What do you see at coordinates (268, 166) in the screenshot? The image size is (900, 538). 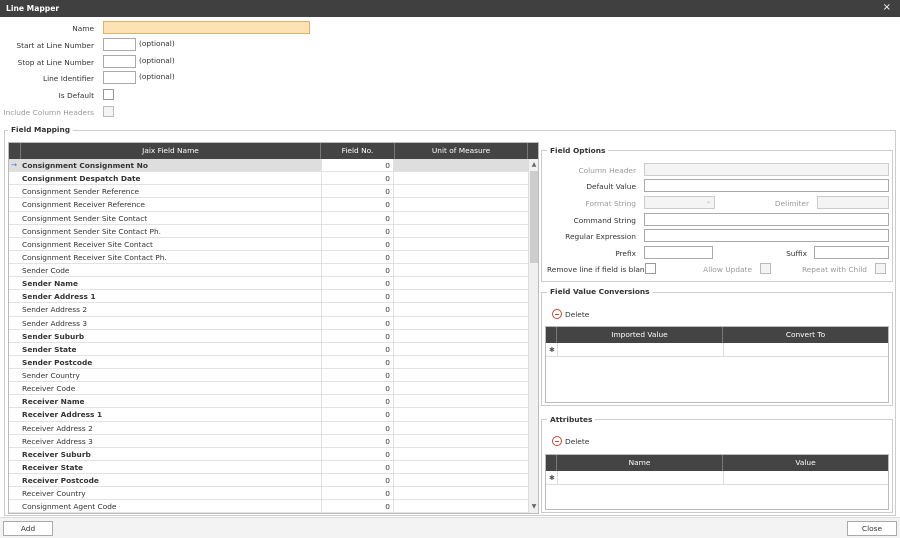 I see `table-row: → Consignment Consignment No 0` at bounding box center [268, 166].